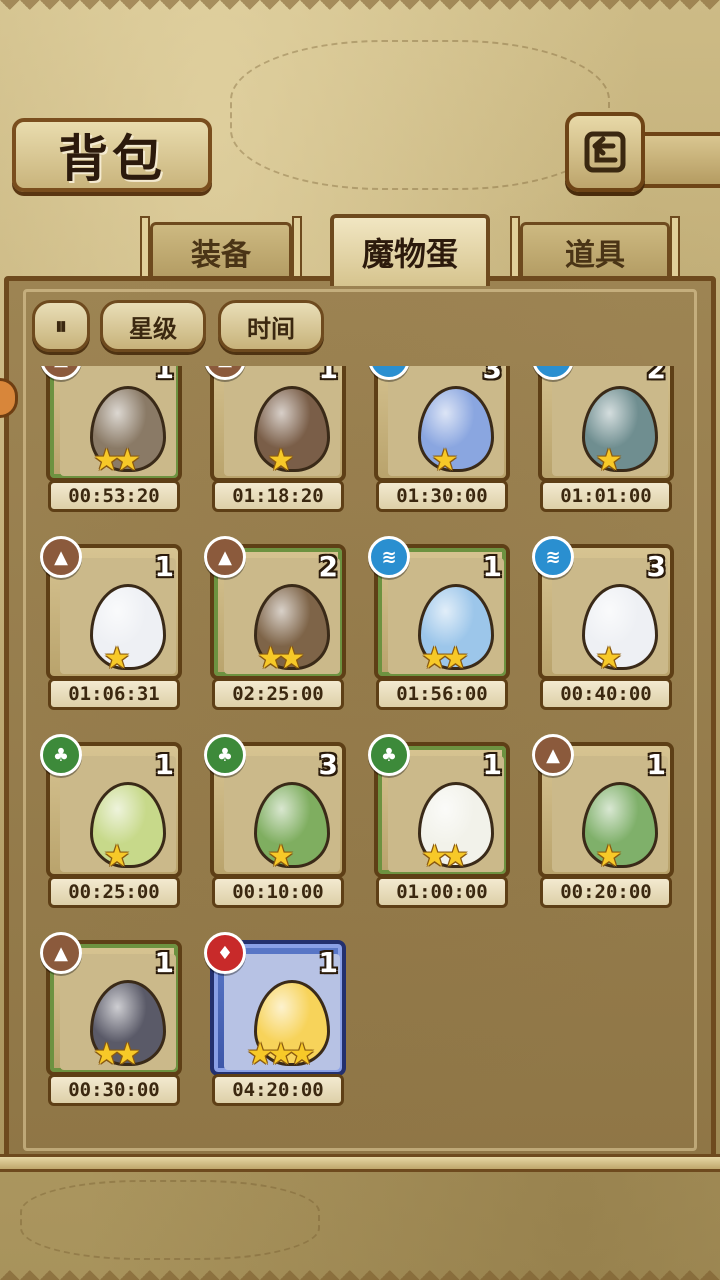 This screenshot has height=1280, width=720. What do you see at coordinates (278, 496) in the screenshot?
I see `hatch-timer: 01:18:20` at bounding box center [278, 496].